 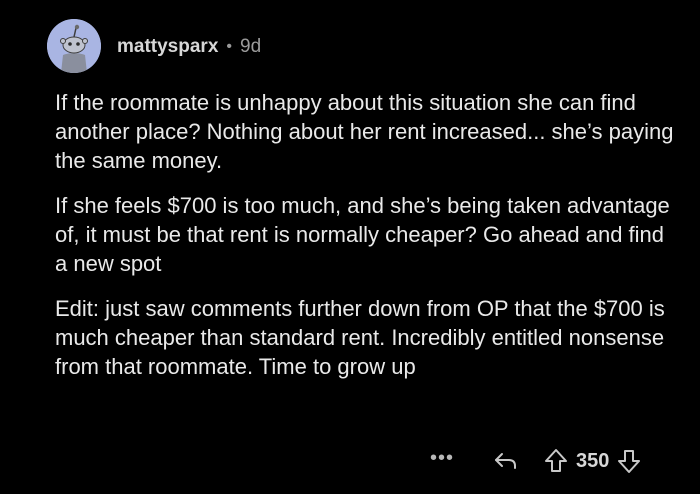 I want to click on comment-meta: mattysparx • 9d, so click(x=189, y=47).